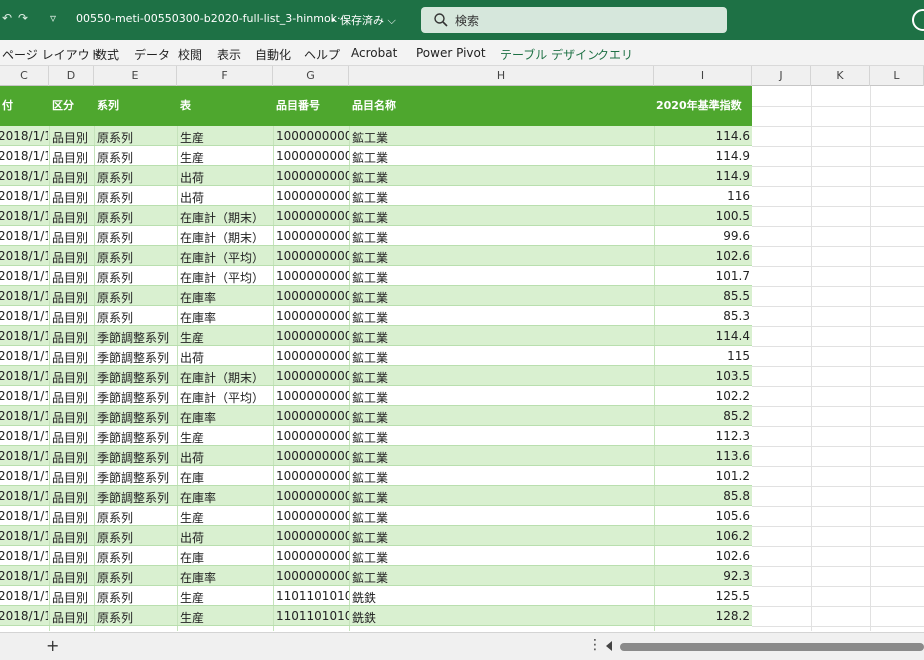  Describe the element at coordinates (703, 236) in the screenshot. I see `cell-index: 99.6` at that location.